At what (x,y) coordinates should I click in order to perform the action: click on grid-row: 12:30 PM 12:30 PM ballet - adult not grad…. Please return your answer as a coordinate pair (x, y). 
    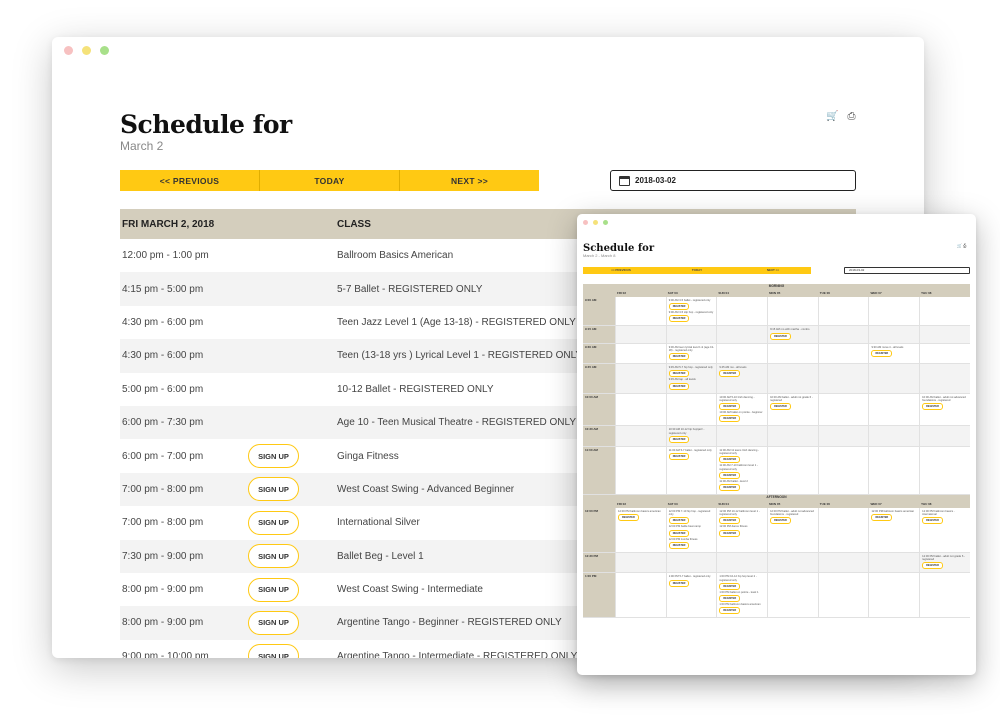
    Looking at the image, I should click on (776, 563).